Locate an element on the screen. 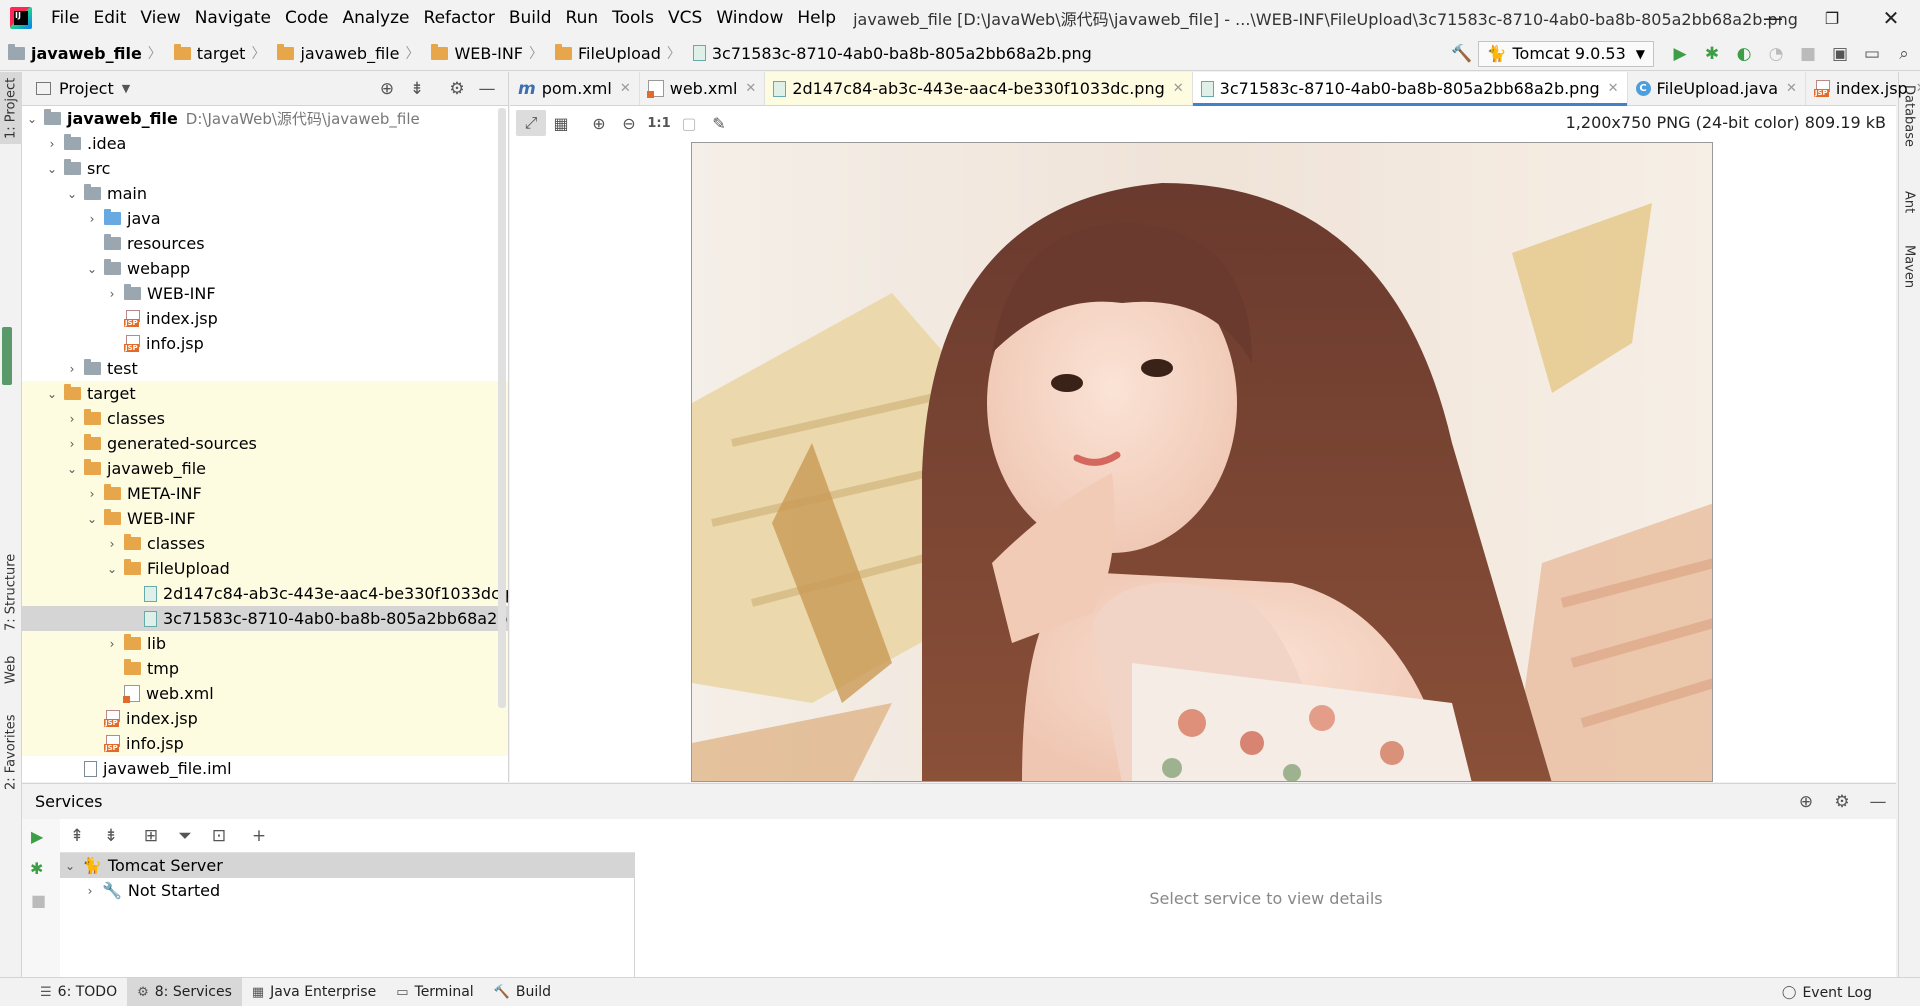 The image size is (1920, 1006). menu-vcs: VCS is located at coordinates (685, 18).